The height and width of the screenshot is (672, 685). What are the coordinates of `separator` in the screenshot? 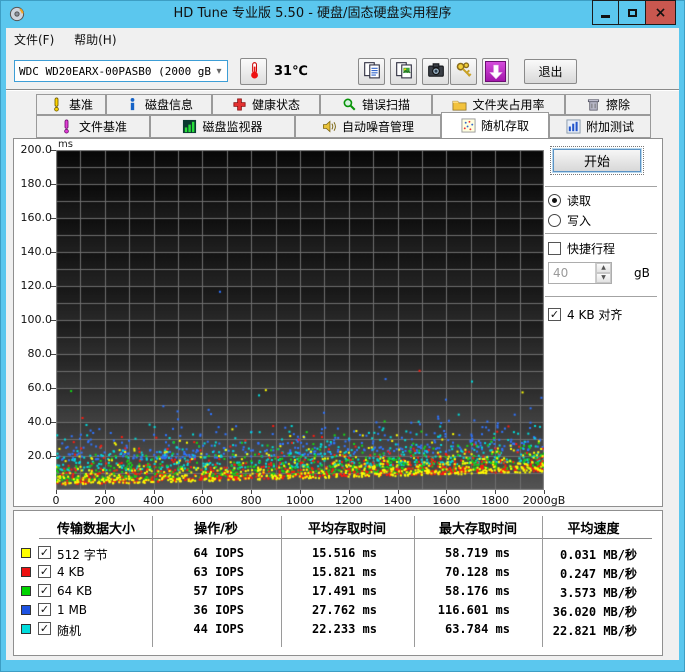 It's located at (601, 234).